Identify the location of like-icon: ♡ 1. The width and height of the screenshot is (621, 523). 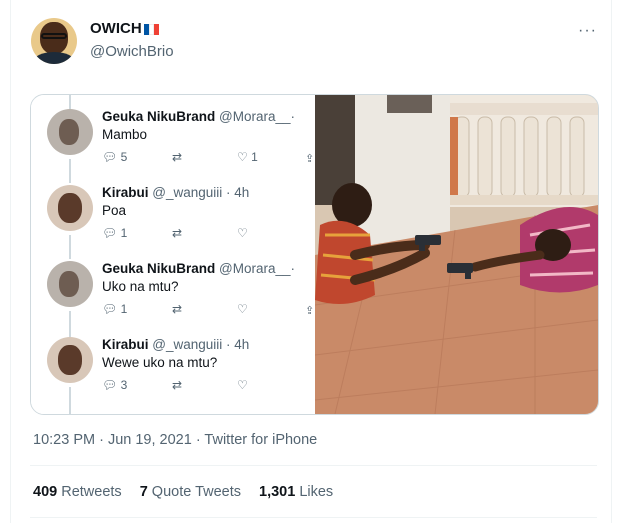
(247, 157).